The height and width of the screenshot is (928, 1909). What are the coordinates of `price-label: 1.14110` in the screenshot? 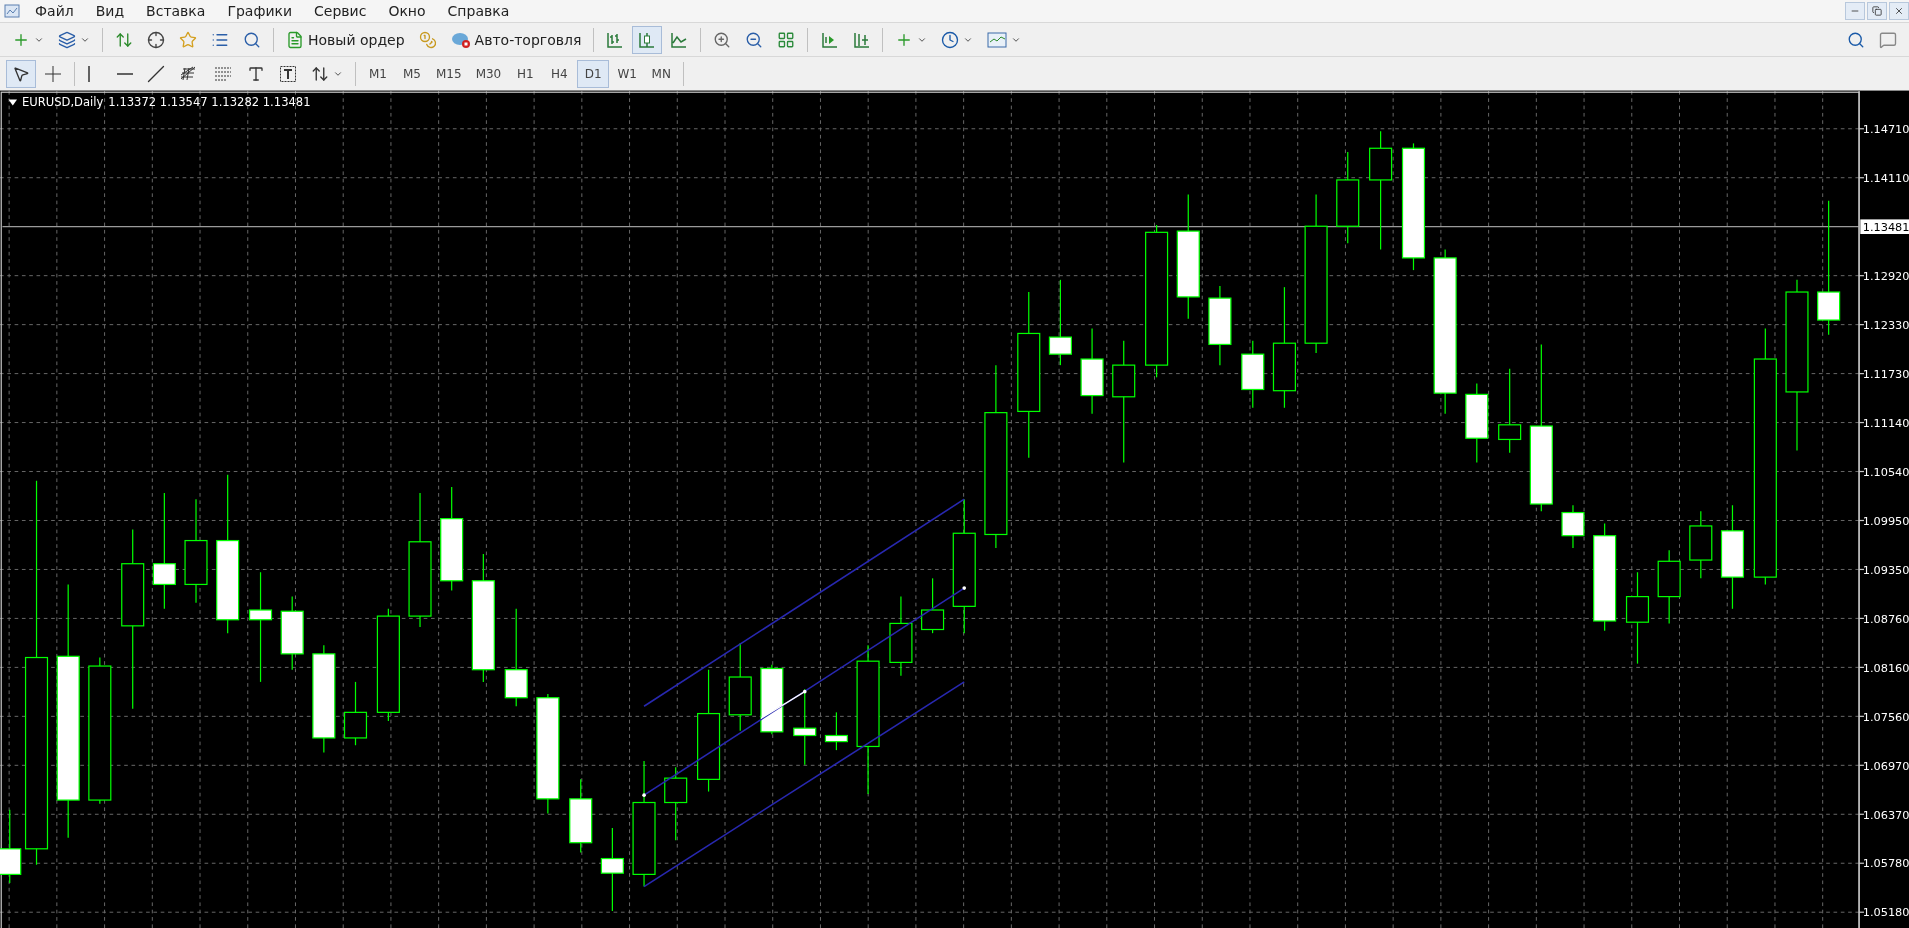 It's located at (1885, 178).